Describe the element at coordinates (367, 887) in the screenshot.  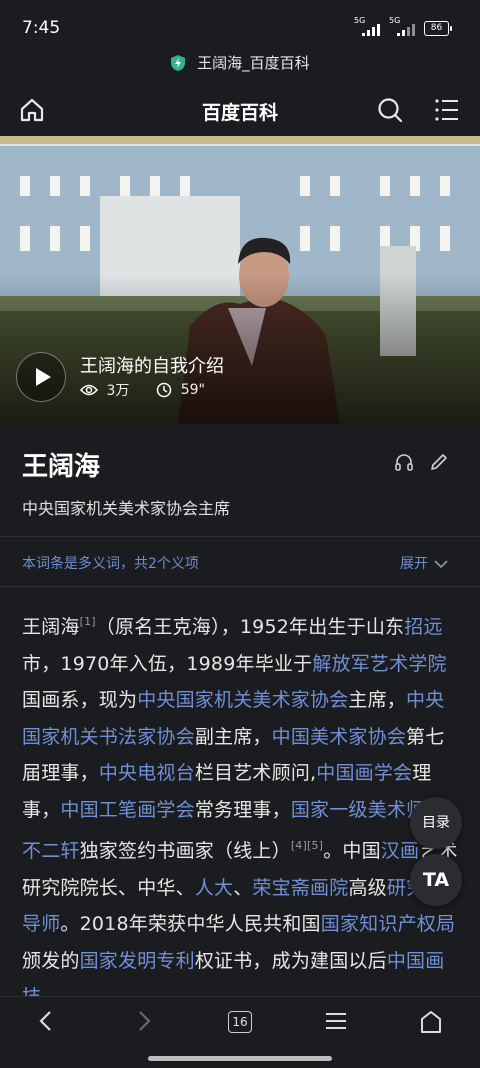
I see `text: 高级` at that location.